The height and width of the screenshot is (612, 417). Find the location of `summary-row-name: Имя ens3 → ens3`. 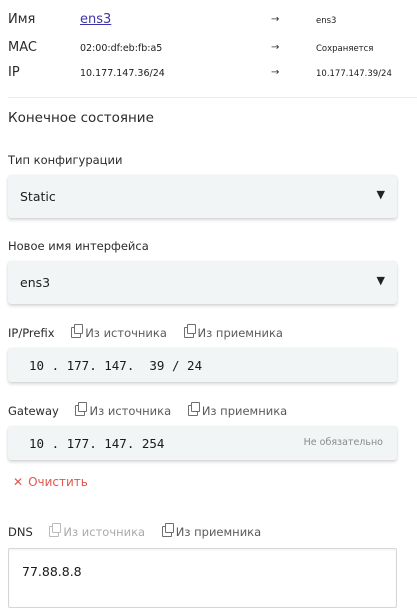

summary-row-name: Имя ens3 → ens3 is located at coordinates (210, 22).